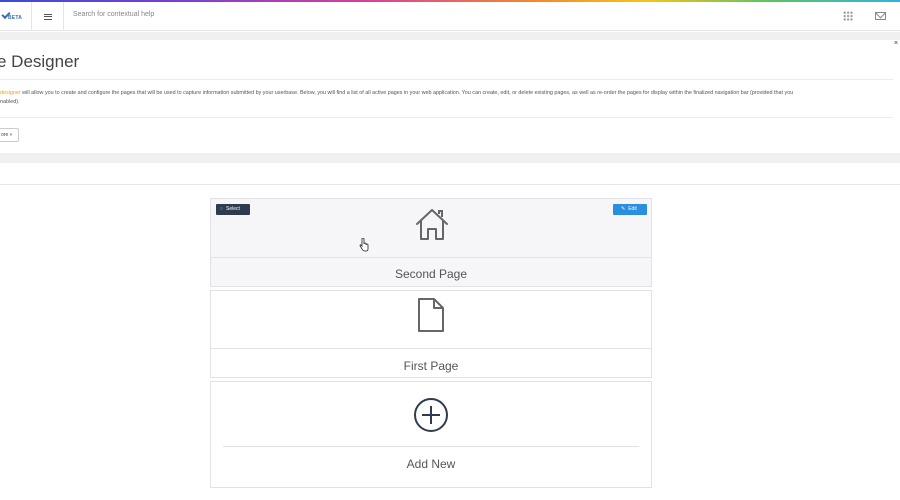  What do you see at coordinates (431, 274) in the screenshot?
I see `card-label: Second Page` at bounding box center [431, 274].